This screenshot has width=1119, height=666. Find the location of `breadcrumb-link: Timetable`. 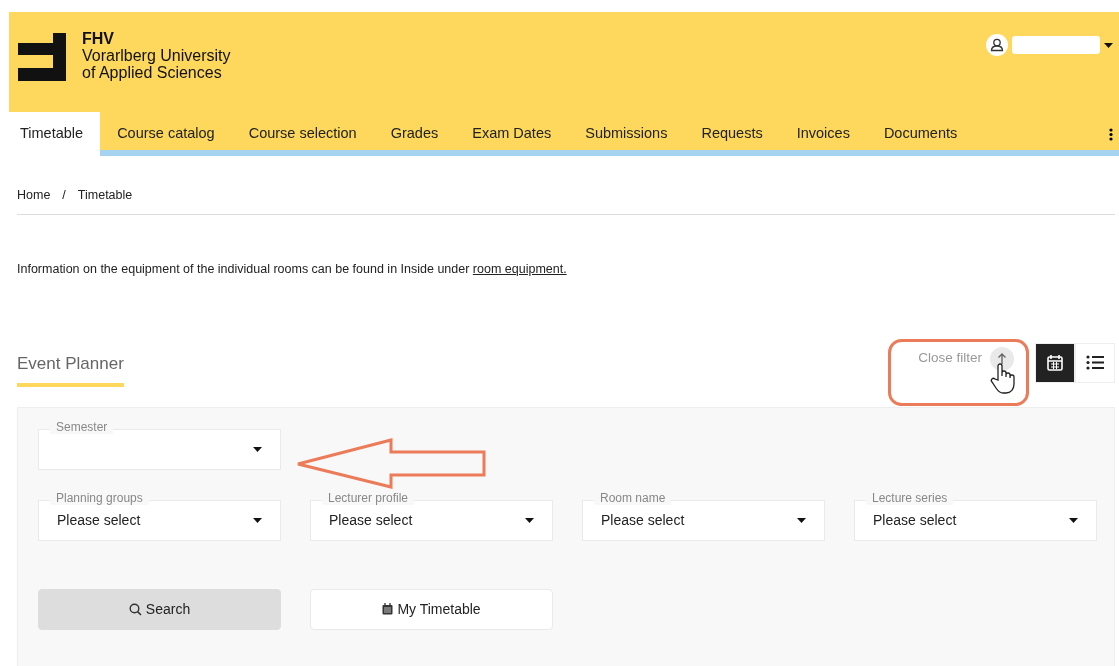

breadcrumb-link: Timetable is located at coordinates (105, 195).